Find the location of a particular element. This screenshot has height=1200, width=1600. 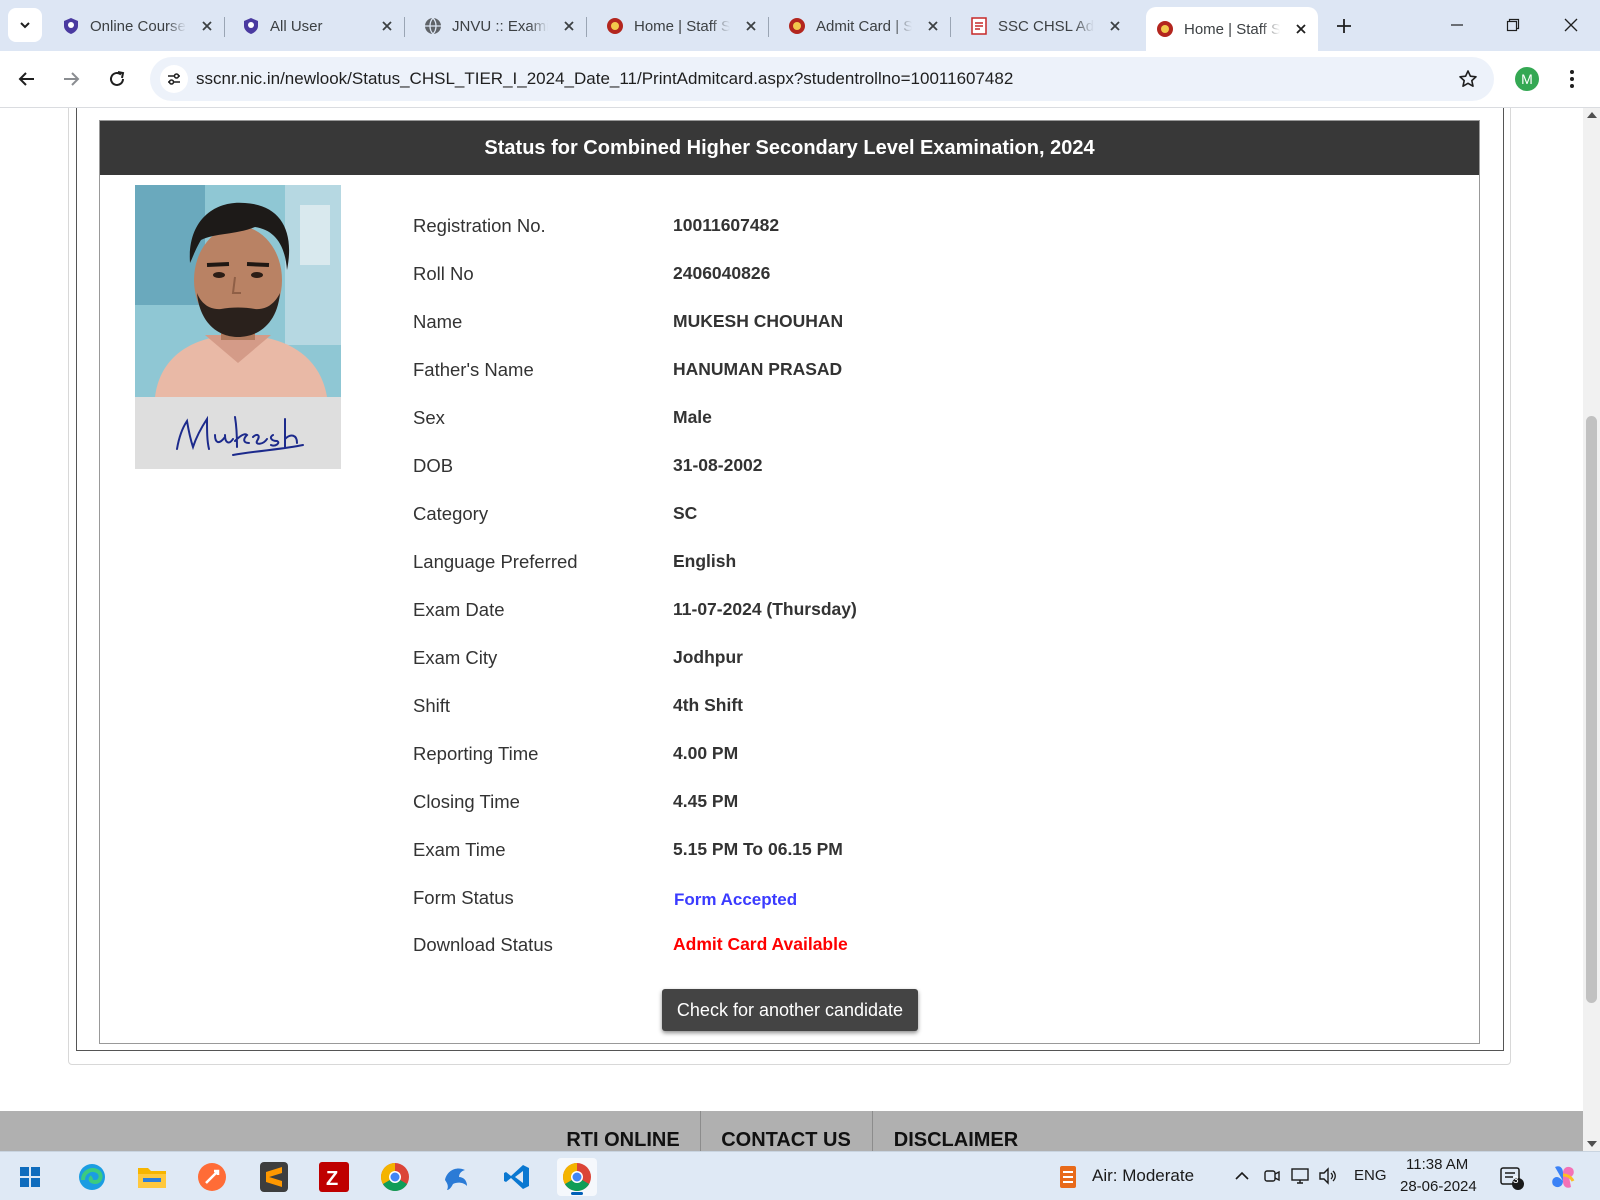

chrome-icon is located at coordinates (395, 1177).